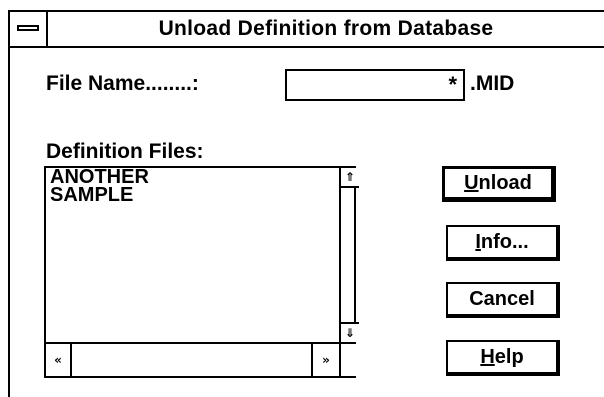 This screenshot has height=397, width=604. Describe the element at coordinates (325, 360) in the screenshot. I see `scroll-right-icon: »` at that location.